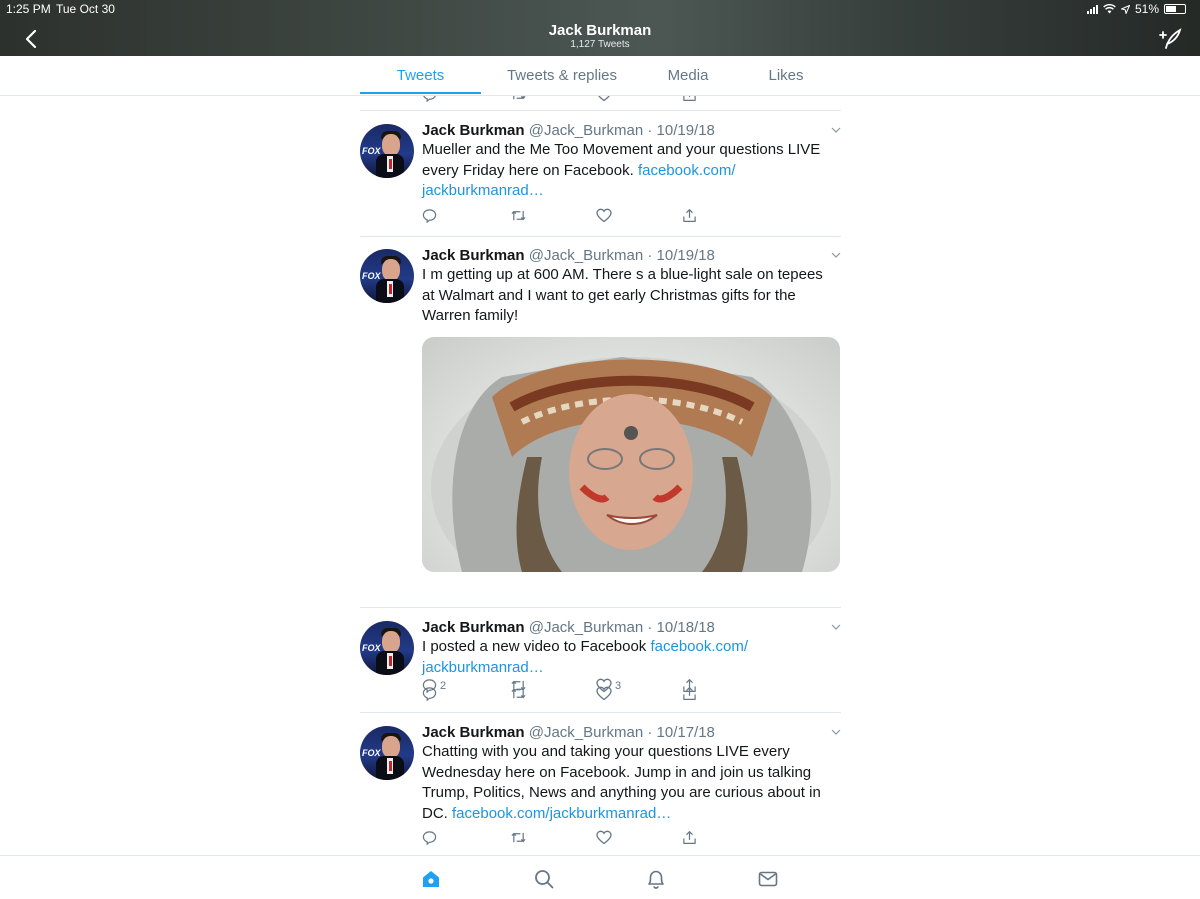  I want to click on status-date: Tue Oct 30, so click(85, 9).